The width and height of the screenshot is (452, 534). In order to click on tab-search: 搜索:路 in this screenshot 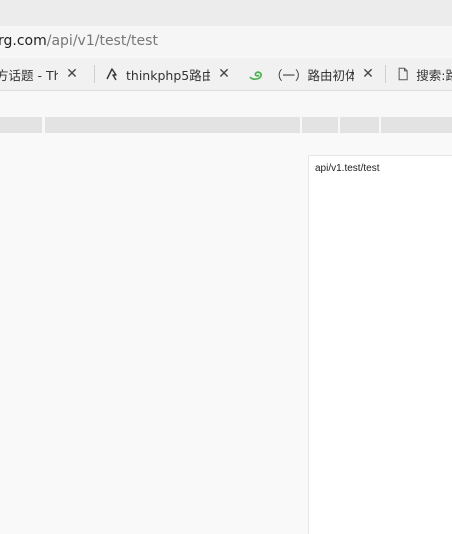, I will do `click(424, 74)`.